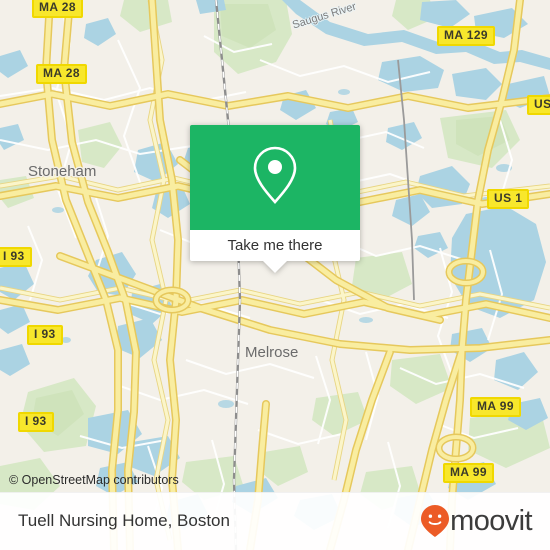 This screenshot has height=550, width=550. What do you see at coordinates (61, 74) in the screenshot?
I see `highway-shield-ma-28: MA 28` at bounding box center [61, 74].